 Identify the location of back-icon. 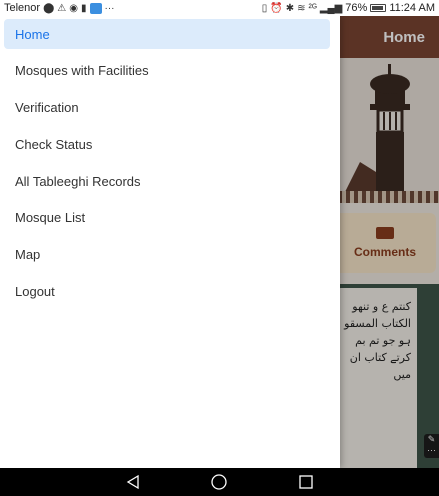
(132, 482).